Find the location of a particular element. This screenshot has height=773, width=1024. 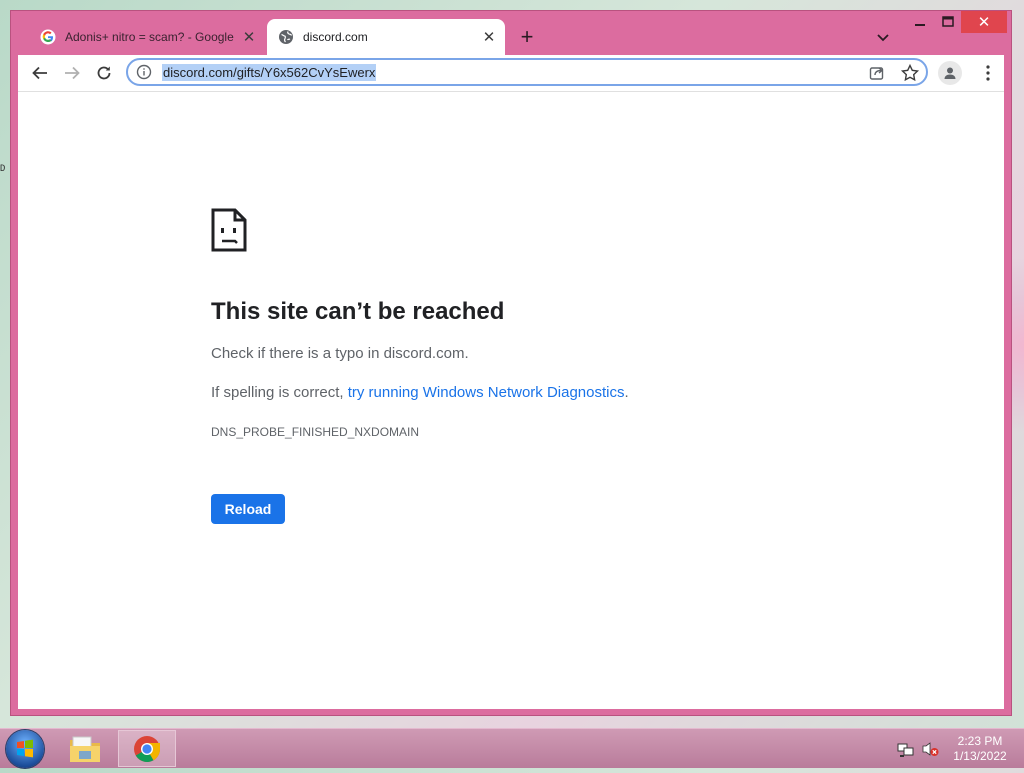

new-tab-button: + is located at coordinates (527, 36).